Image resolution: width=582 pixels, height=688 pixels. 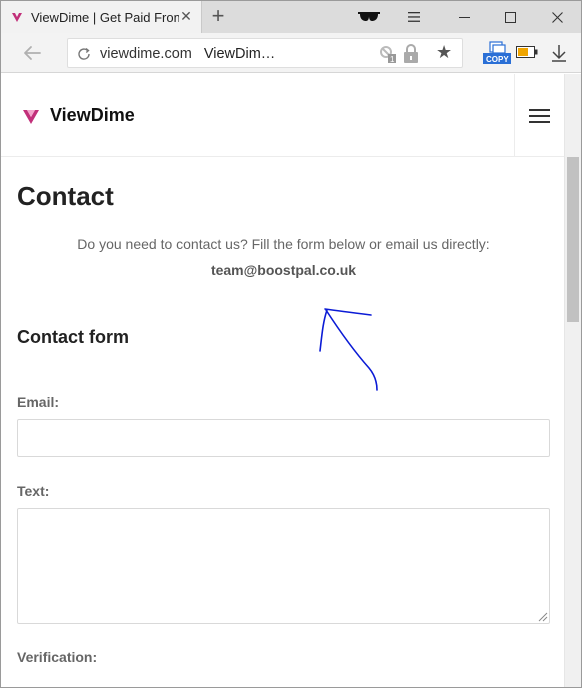 I want to click on favicon-icon, so click(x=17, y=17).